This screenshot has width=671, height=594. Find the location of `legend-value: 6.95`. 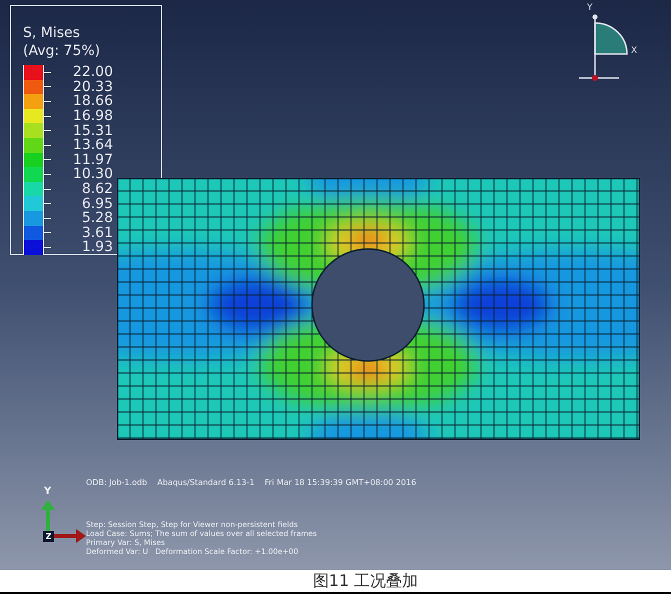

legend-value: 6.95 is located at coordinates (96, 203).